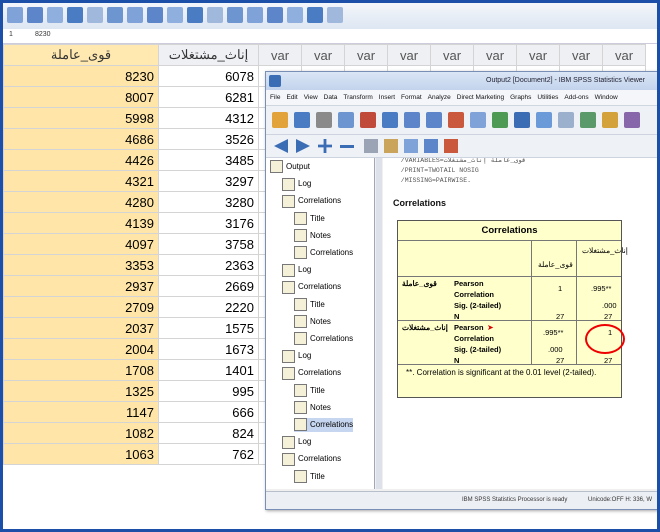 Image resolution: width=660 pixels, height=532 pixels. I want to click on data-cell: 2709, so click(81, 307).